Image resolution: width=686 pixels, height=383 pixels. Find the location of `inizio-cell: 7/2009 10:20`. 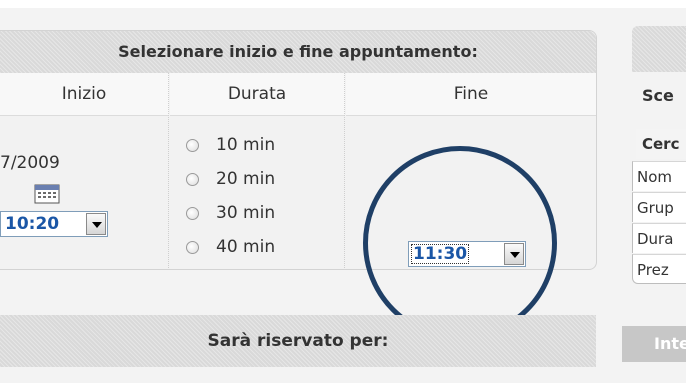

inizio-cell: 7/2009 10:20 is located at coordinates (84, 191).